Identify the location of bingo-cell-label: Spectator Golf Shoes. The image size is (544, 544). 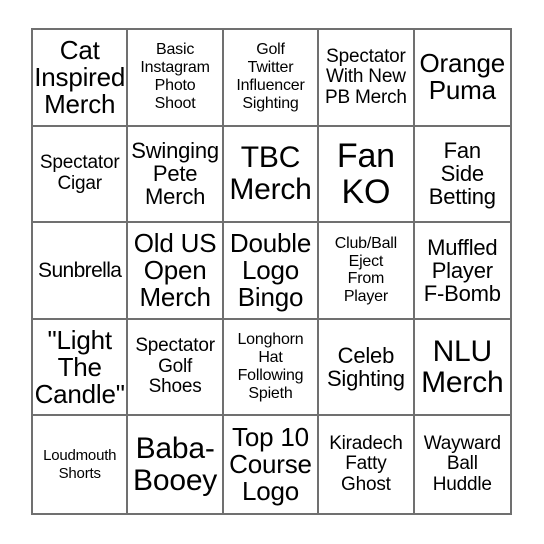
(175, 366).